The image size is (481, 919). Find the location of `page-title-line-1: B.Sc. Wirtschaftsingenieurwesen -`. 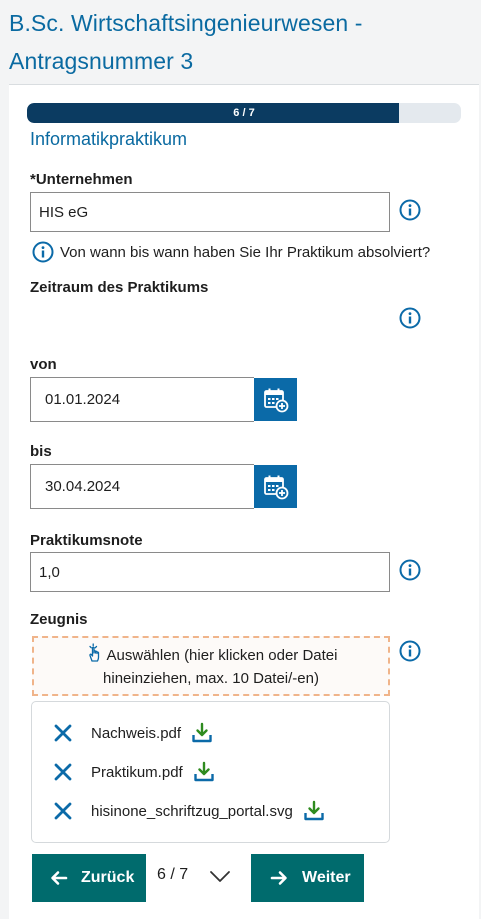

page-title-line-1: B.Sc. Wirtschaftsingenieurwesen - is located at coordinates (186, 23).